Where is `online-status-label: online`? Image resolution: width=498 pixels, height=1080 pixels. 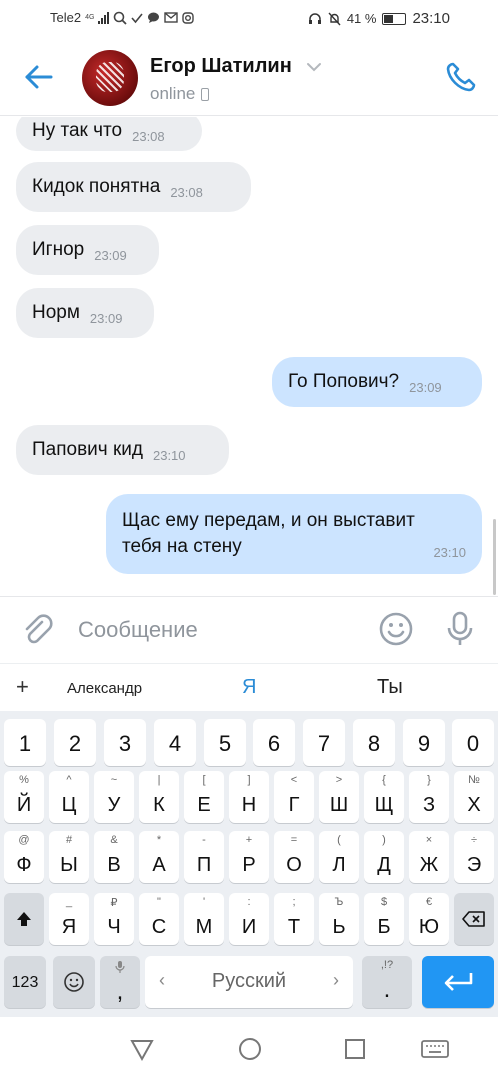 online-status-label: online is located at coordinates (173, 93).